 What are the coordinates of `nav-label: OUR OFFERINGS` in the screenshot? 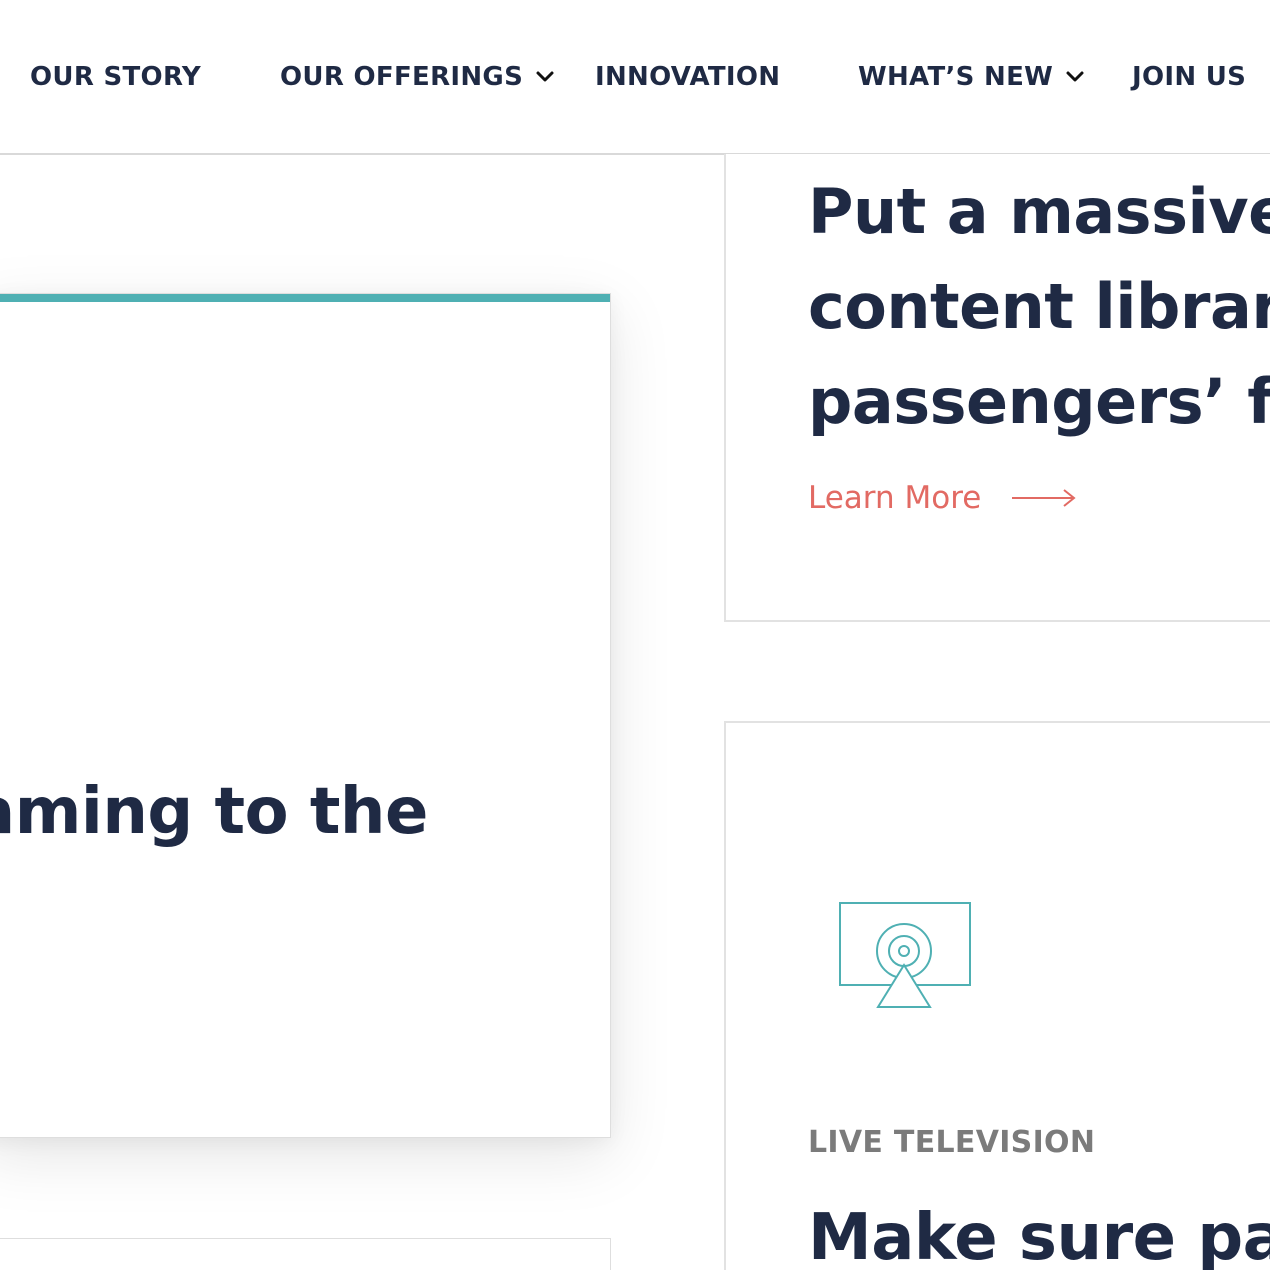 It's located at (402, 77).